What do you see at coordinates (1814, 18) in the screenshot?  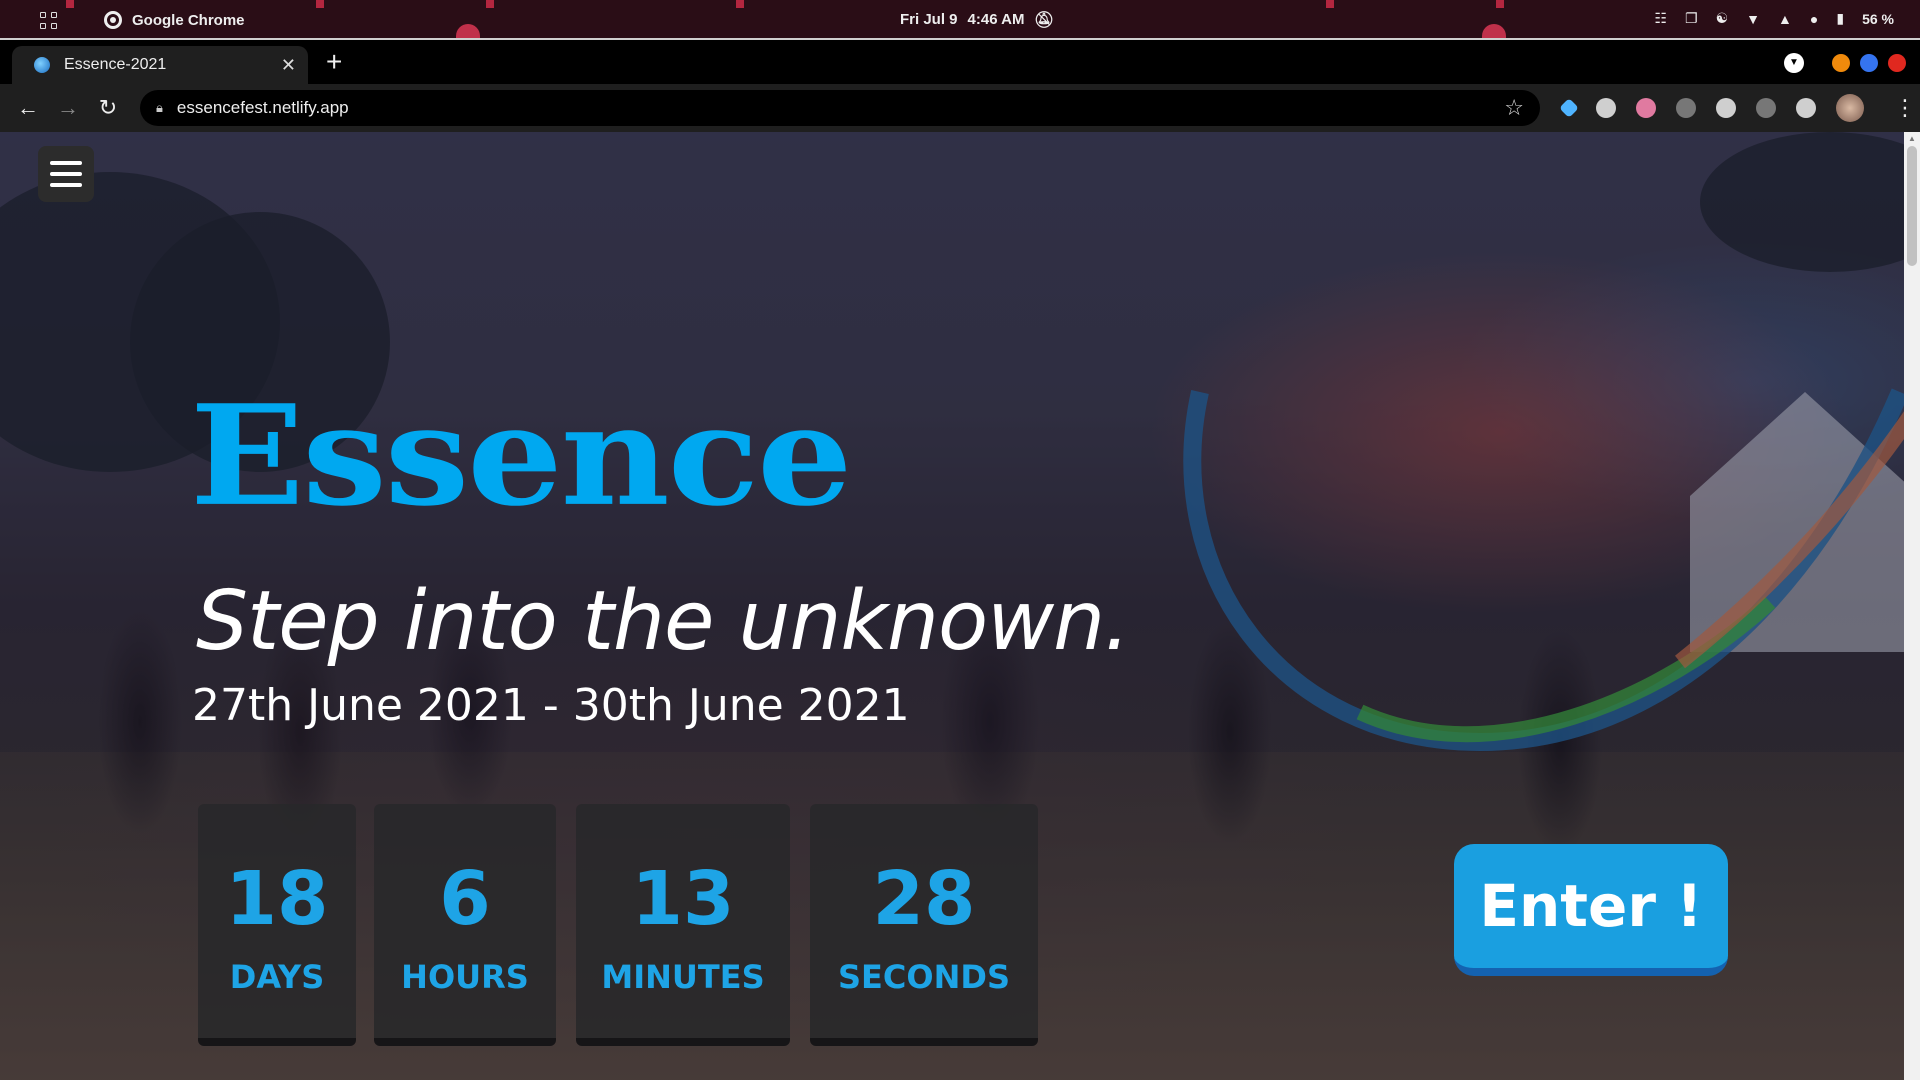 I see `microphone-icon: ●` at bounding box center [1814, 18].